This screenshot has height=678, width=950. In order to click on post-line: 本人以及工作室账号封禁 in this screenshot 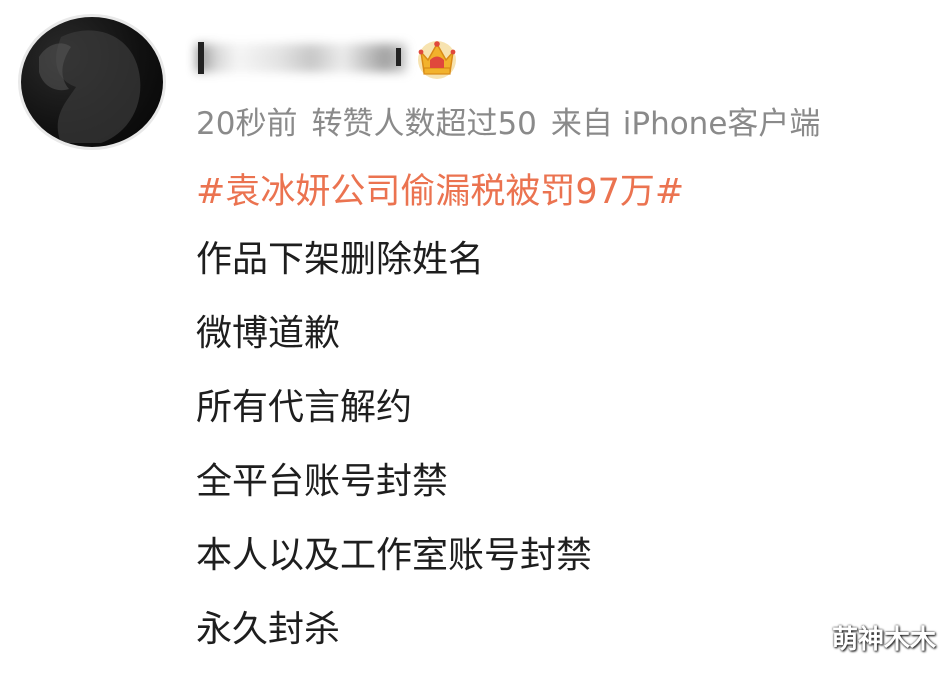, I will do `click(394, 555)`.